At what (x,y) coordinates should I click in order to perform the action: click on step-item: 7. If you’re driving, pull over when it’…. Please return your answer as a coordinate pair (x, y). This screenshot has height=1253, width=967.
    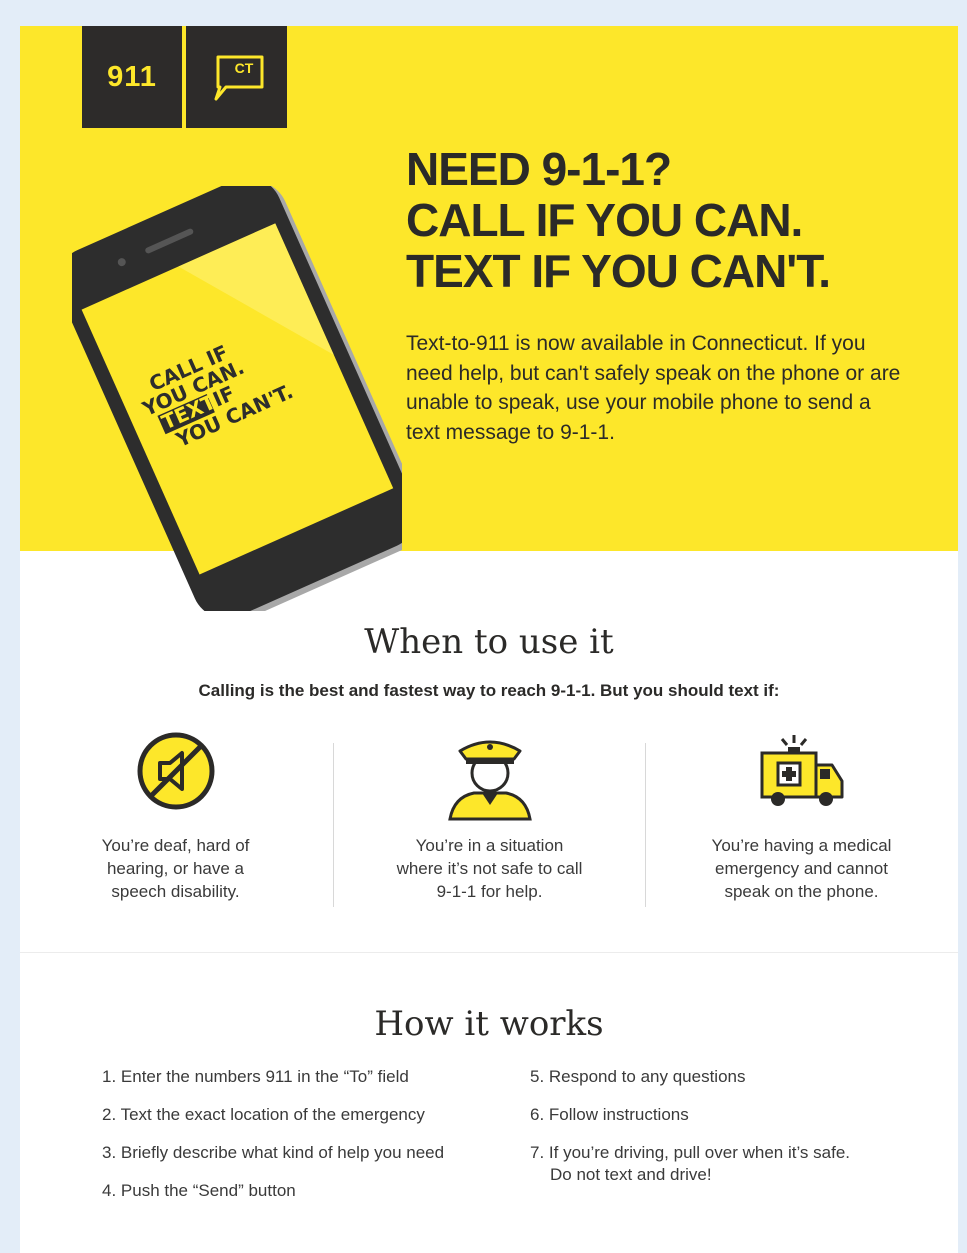
    Looking at the image, I should click on (690, 1164).